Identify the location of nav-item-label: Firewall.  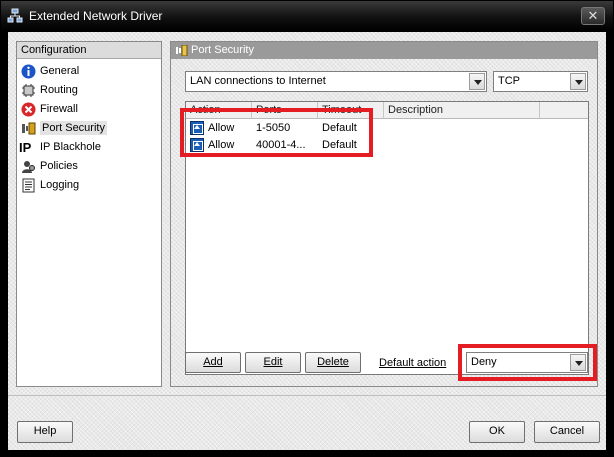
(59, 109).